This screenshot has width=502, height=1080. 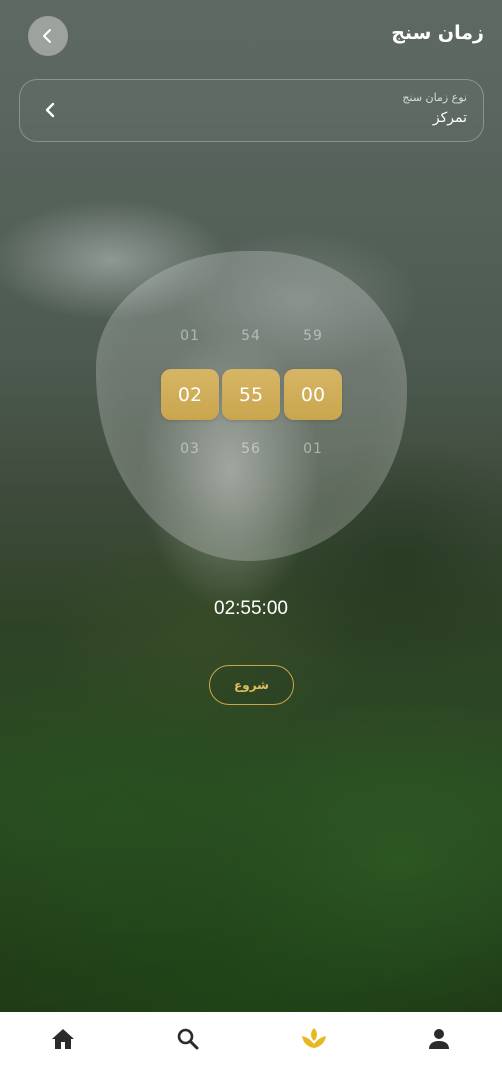 I want to click on seconds-next: 01, so click(x=313, y=449).